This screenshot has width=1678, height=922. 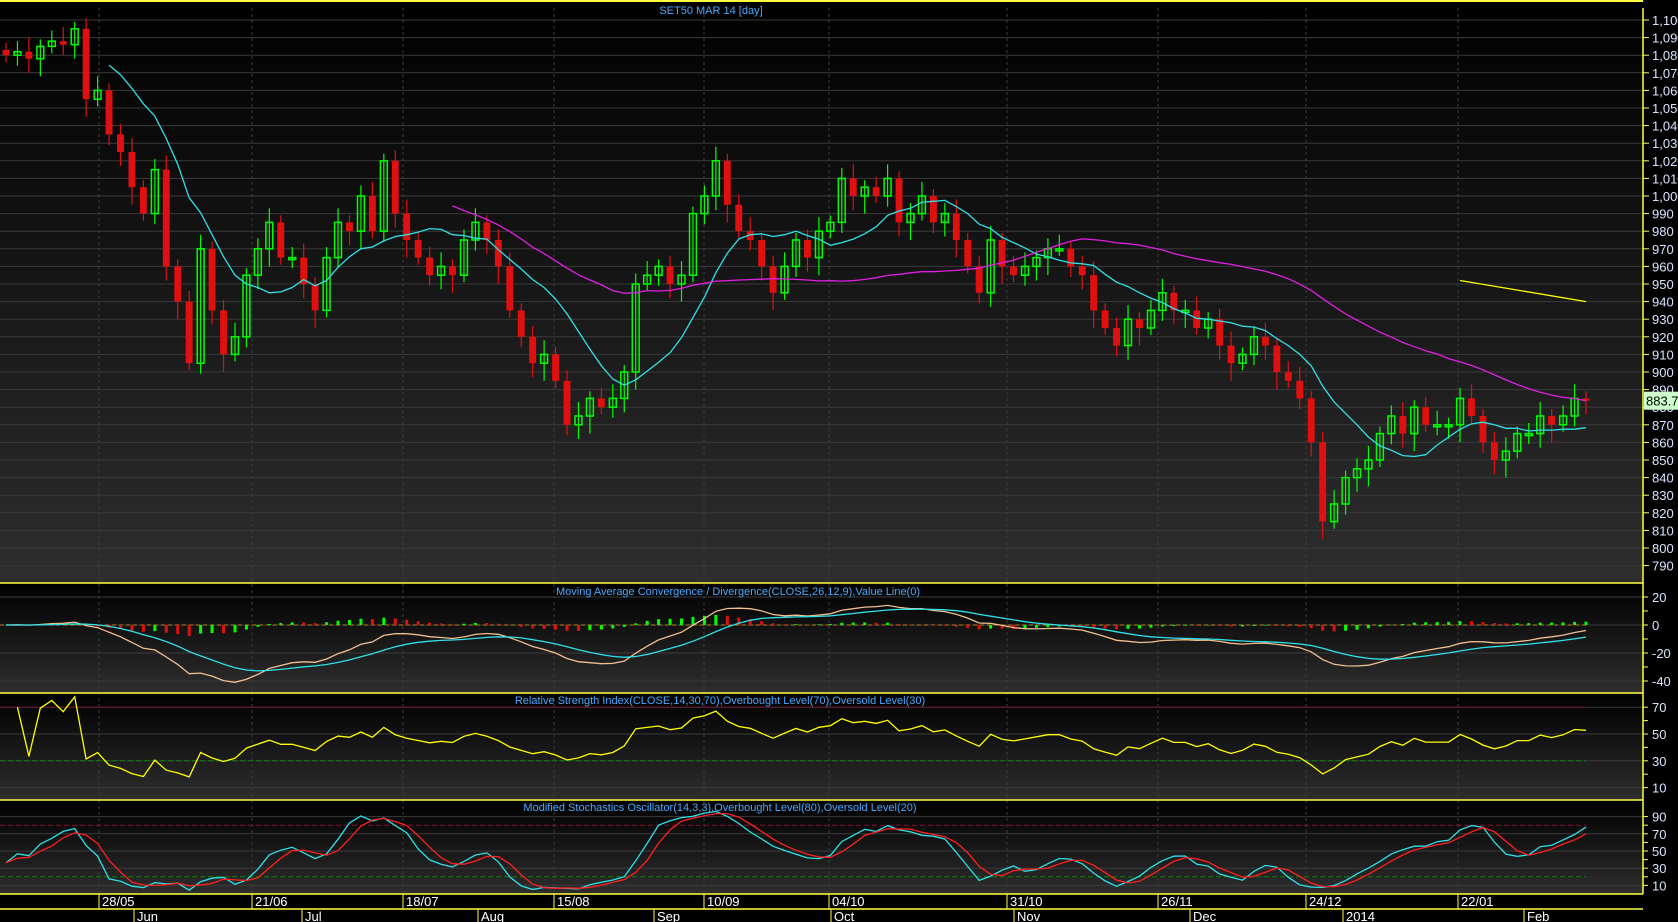 I want to click on price-tick-label: 1,060, so click(x=1665, y=90).